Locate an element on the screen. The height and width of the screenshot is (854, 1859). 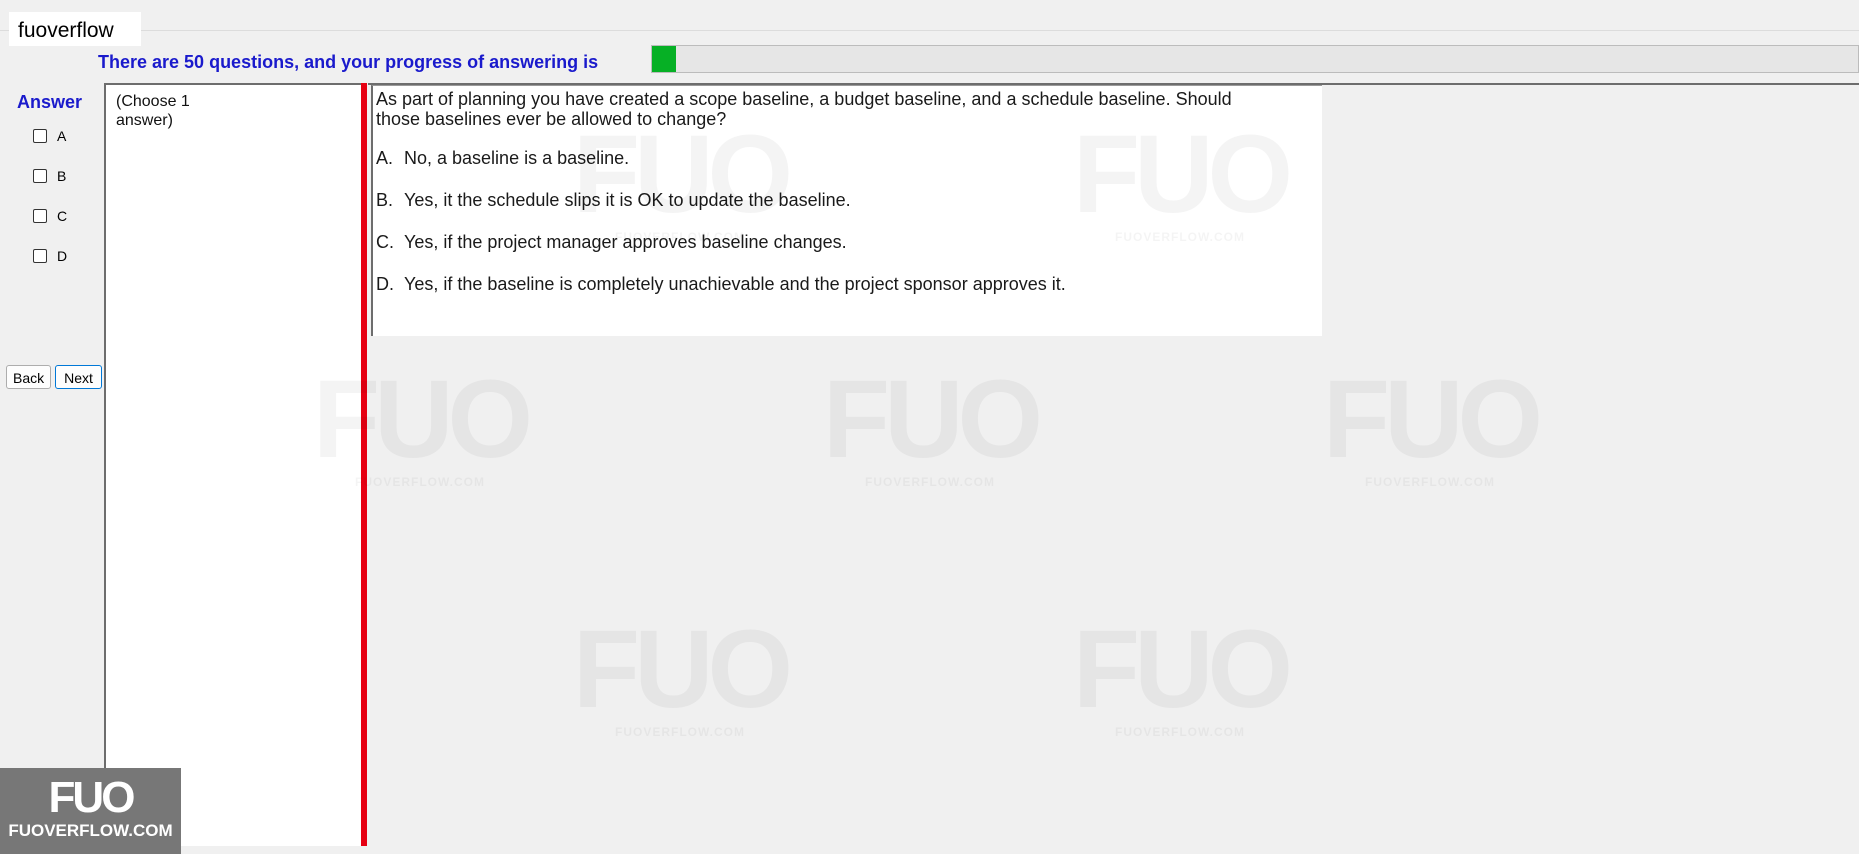
back-button: Back is located at coordinates (28, 377).